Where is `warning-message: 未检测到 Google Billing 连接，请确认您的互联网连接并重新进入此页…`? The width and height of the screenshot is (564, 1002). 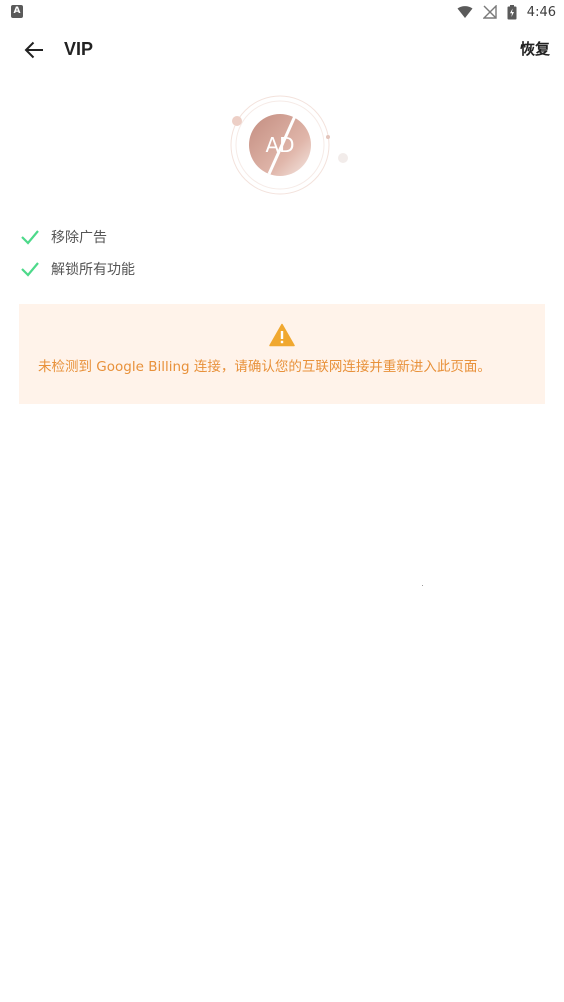
warning-message: 未检测到 Google Billing 连接，请确认您的互联网连接并重新进入此页… is located at coordinates (264, 367).